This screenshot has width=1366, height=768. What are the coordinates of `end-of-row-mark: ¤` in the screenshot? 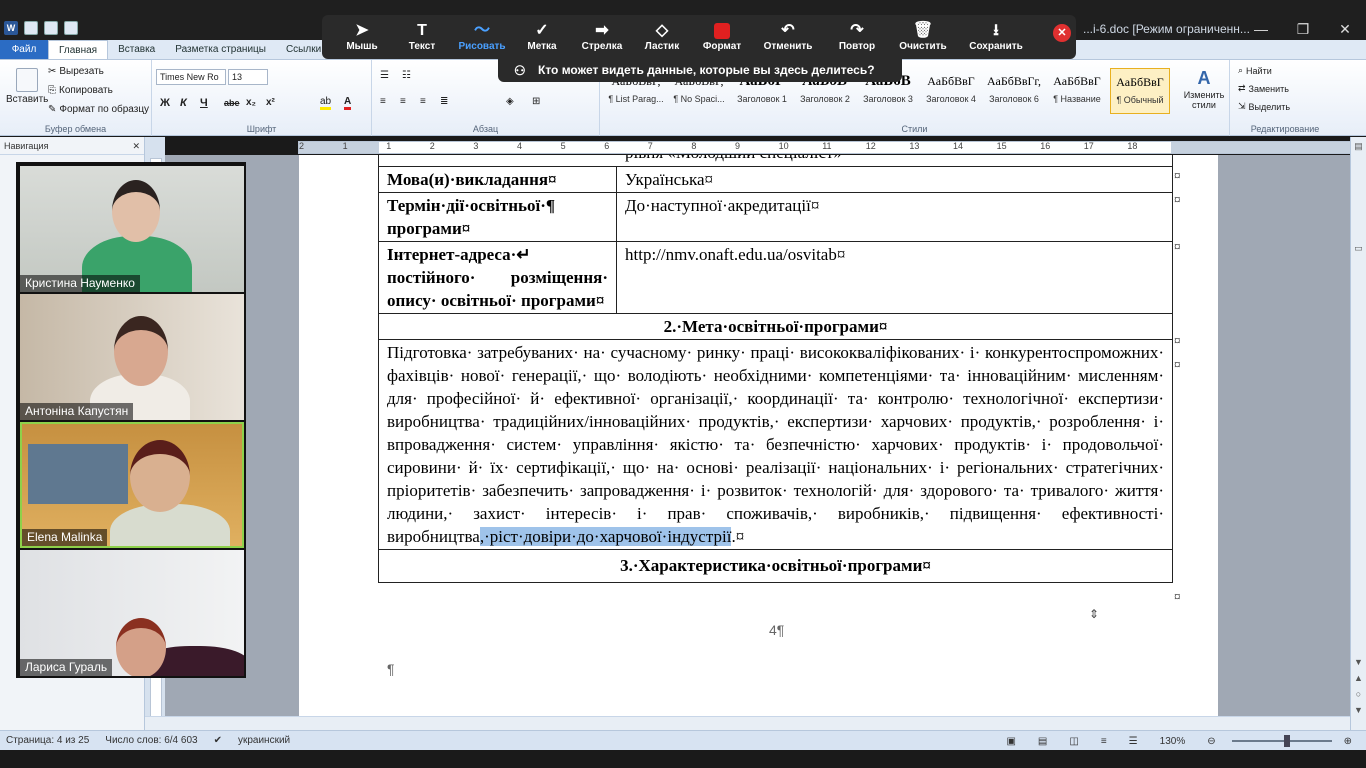 It's located at (1177, 596).